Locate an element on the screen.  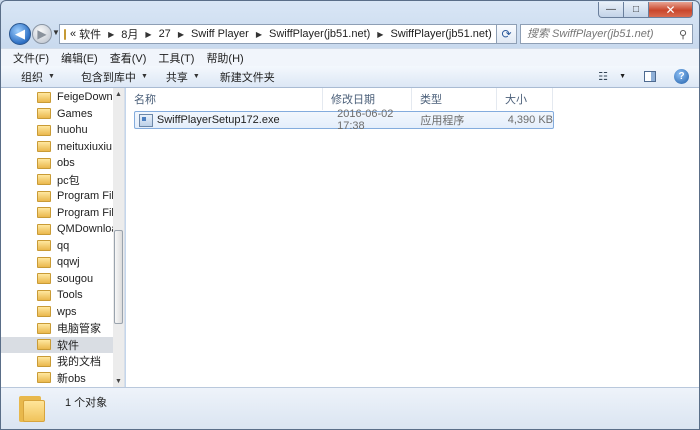
refresh-icon: ⟳ is located at coordinates (507, 34).